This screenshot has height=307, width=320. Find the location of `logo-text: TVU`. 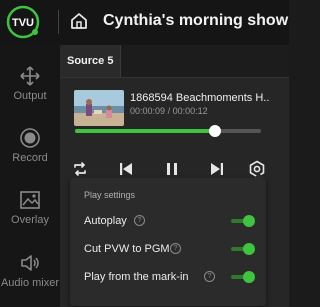

logo-text: TVU is located at coordinates (23, 23).